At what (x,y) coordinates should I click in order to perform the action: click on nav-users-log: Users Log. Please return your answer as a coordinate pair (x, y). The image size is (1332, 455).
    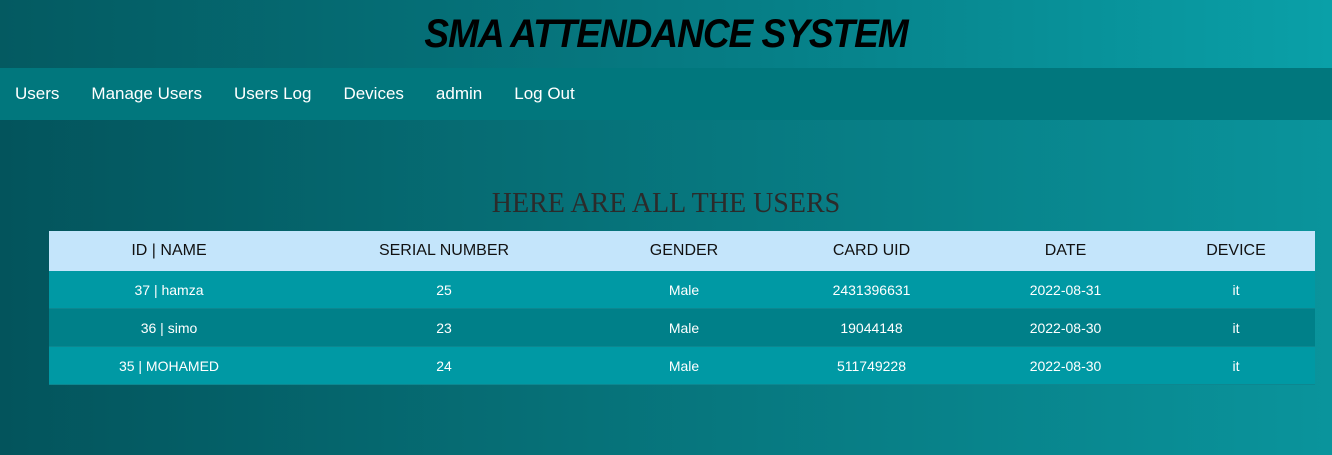
    Looking at the image, I should click on (272, 94).